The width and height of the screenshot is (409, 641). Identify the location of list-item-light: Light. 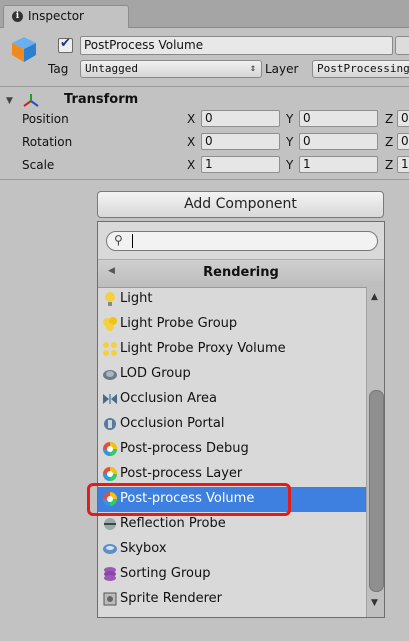
(232, 299).